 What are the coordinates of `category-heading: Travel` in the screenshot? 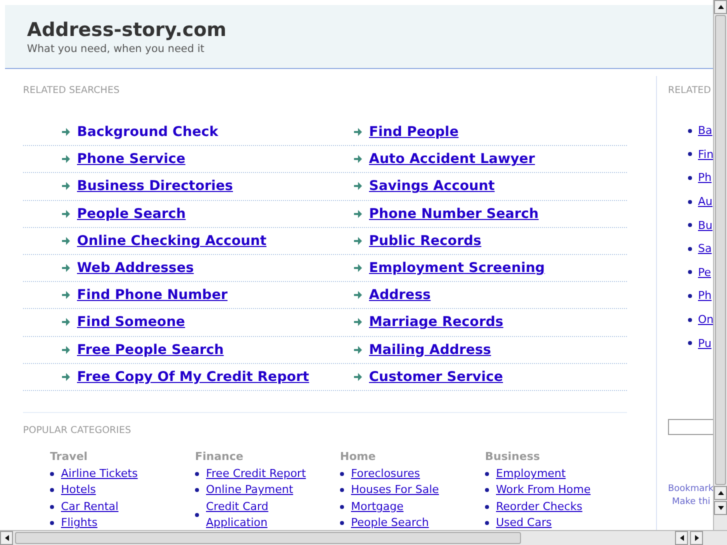 It's located at (69, 457).